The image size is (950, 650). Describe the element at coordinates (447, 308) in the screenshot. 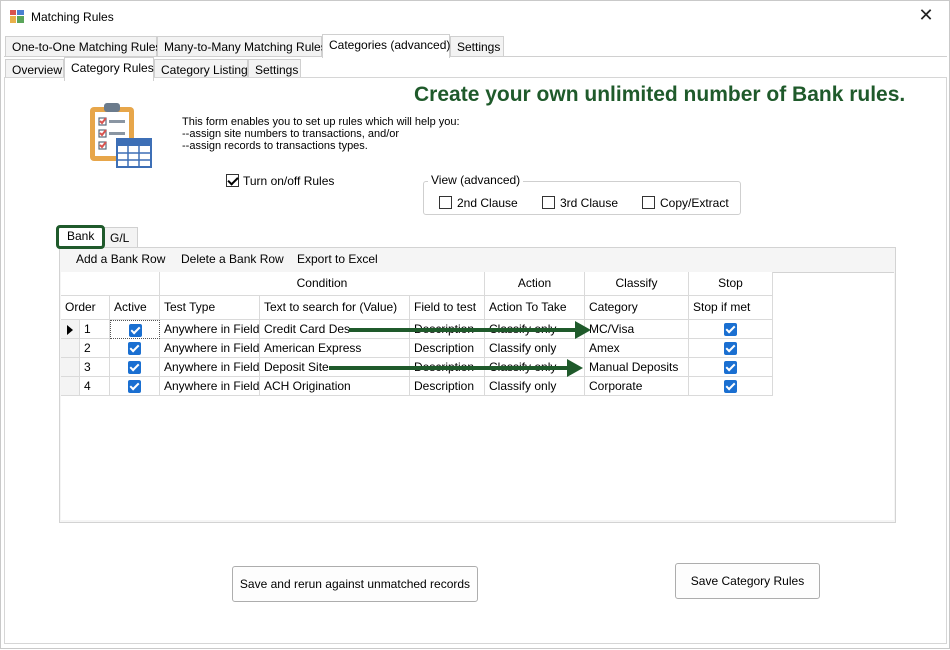

I see `col-header-field: Field to test` at that location.